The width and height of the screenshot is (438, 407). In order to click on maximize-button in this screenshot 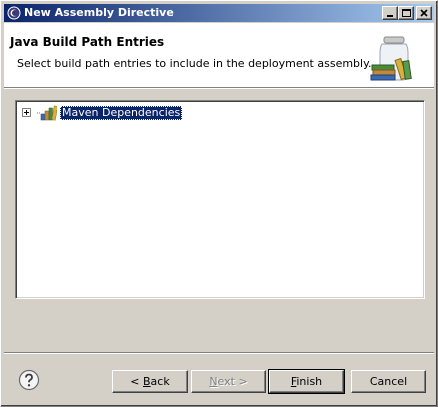, I will do `click(406, 13)`.